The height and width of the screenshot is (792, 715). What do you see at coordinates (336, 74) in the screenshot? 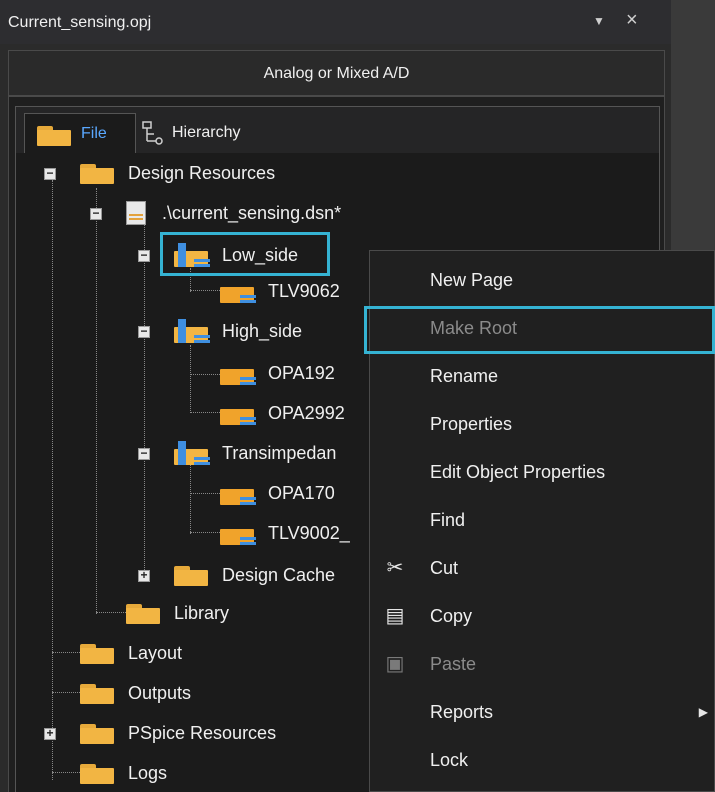
I see `mode-label: Analog or Mixed A/D` at bounding box center [336, 74].